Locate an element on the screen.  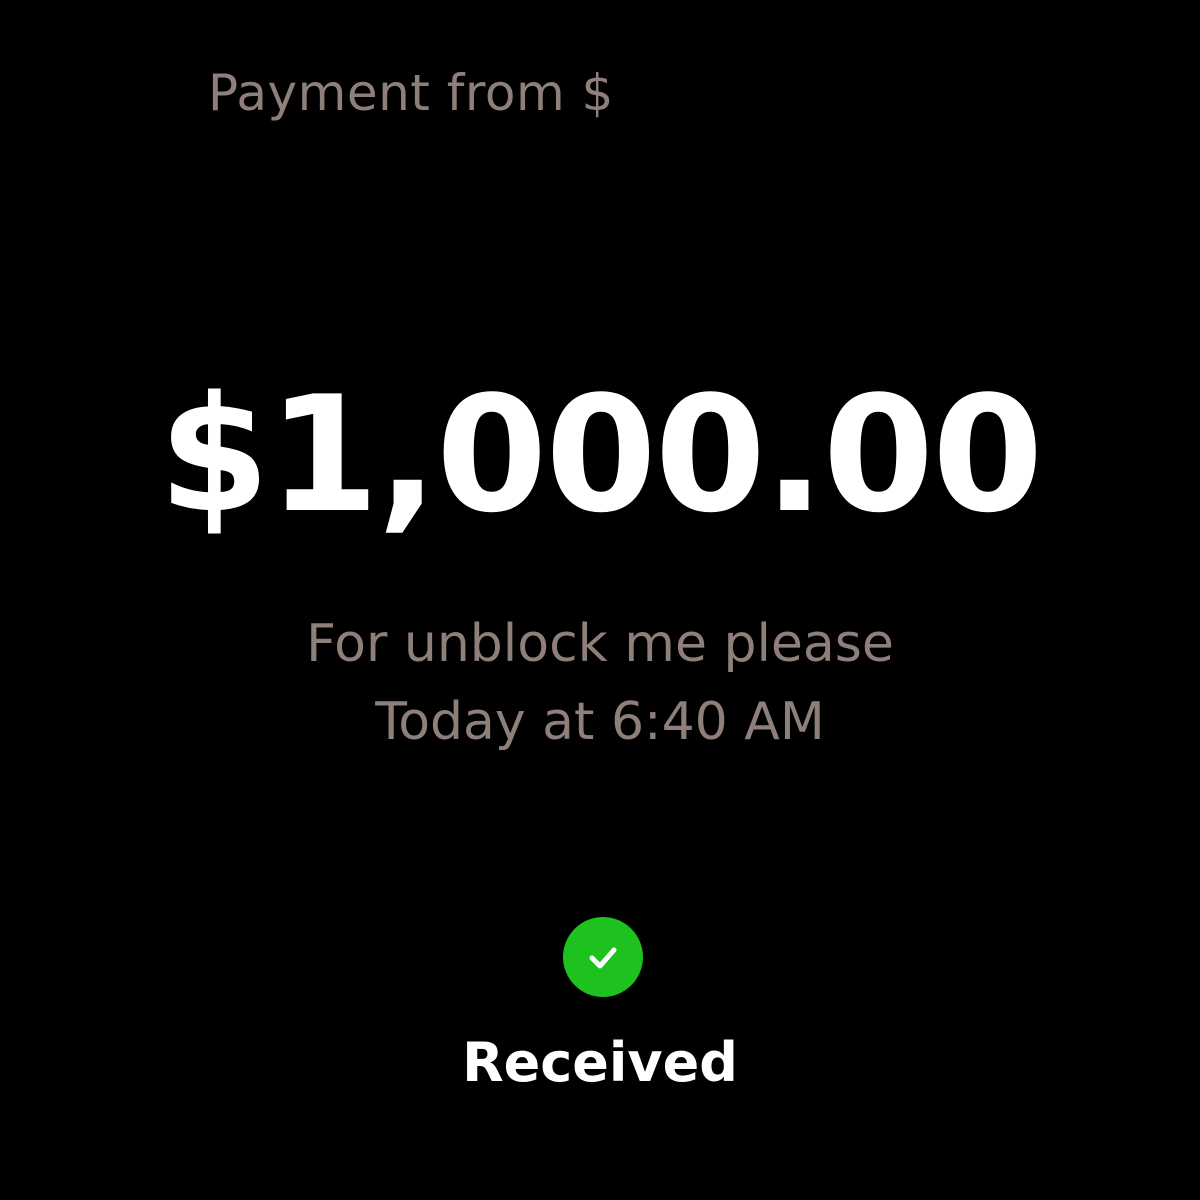
checkmark-icon is located at coordinates (603, 958).